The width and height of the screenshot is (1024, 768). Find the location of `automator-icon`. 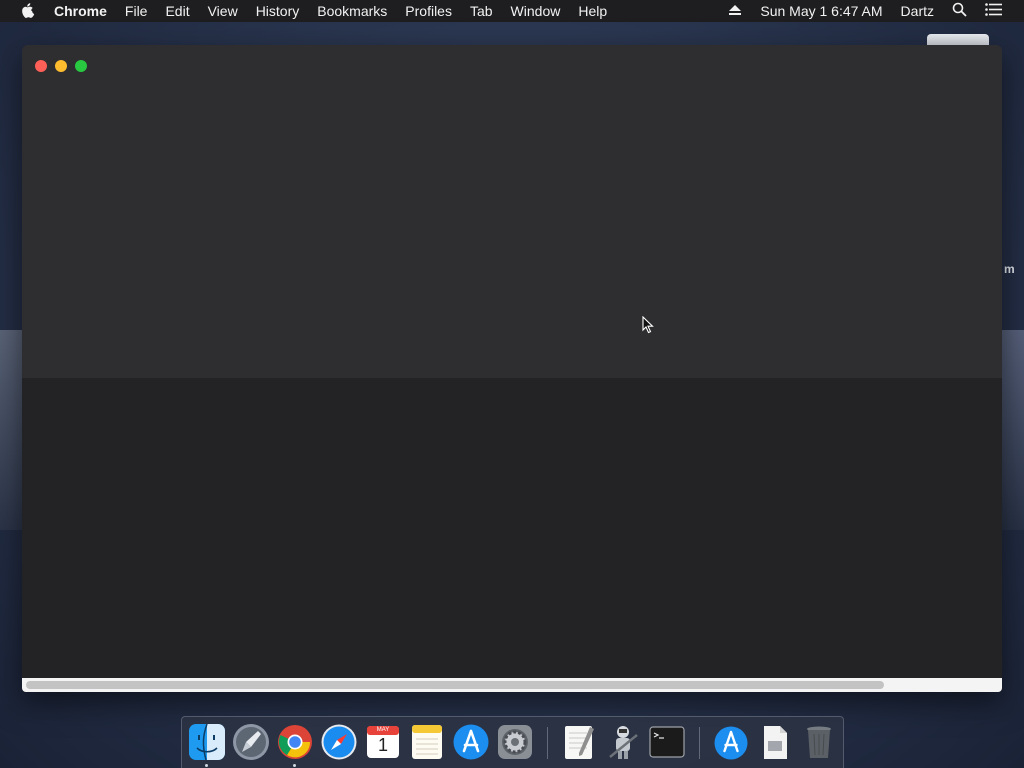

automator-icon is located at coordinates (623, 742).